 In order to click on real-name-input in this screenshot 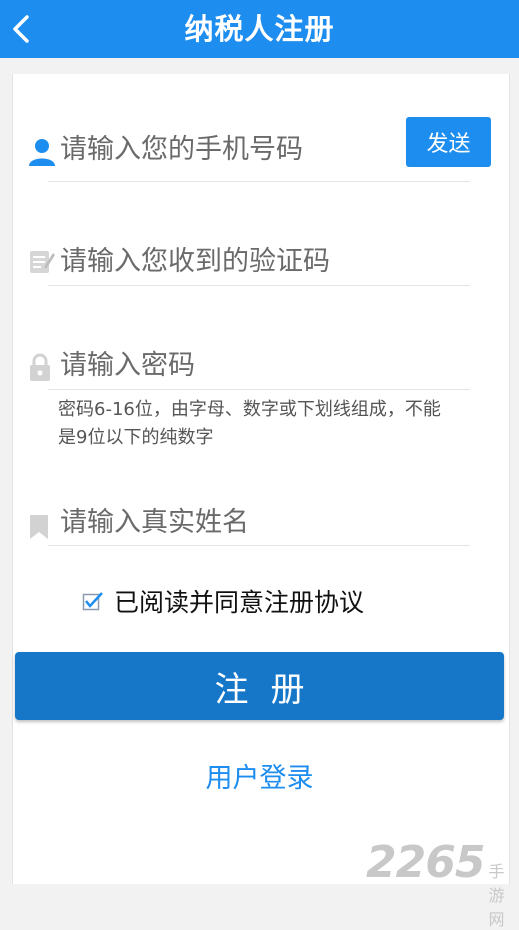, I will do `click(225, 522)`.